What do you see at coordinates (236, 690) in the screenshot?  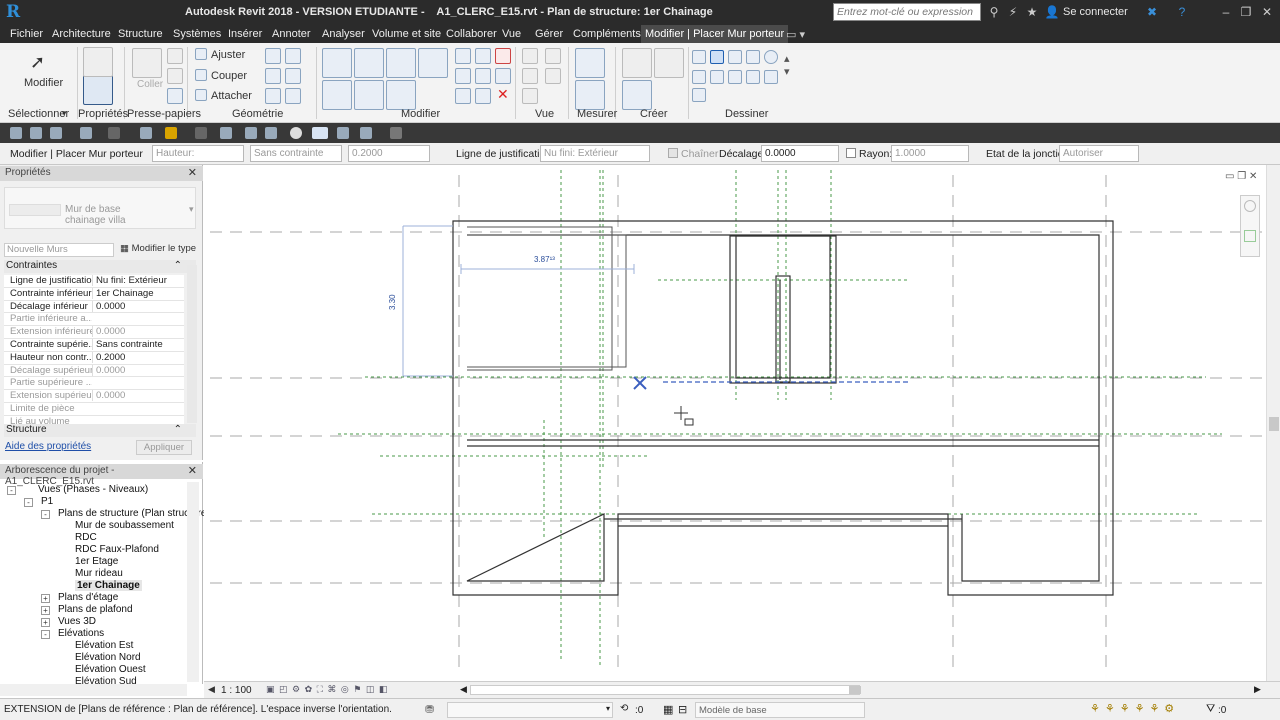 I see `view-scale: 1 : 100` at bounding box center [236, 690].